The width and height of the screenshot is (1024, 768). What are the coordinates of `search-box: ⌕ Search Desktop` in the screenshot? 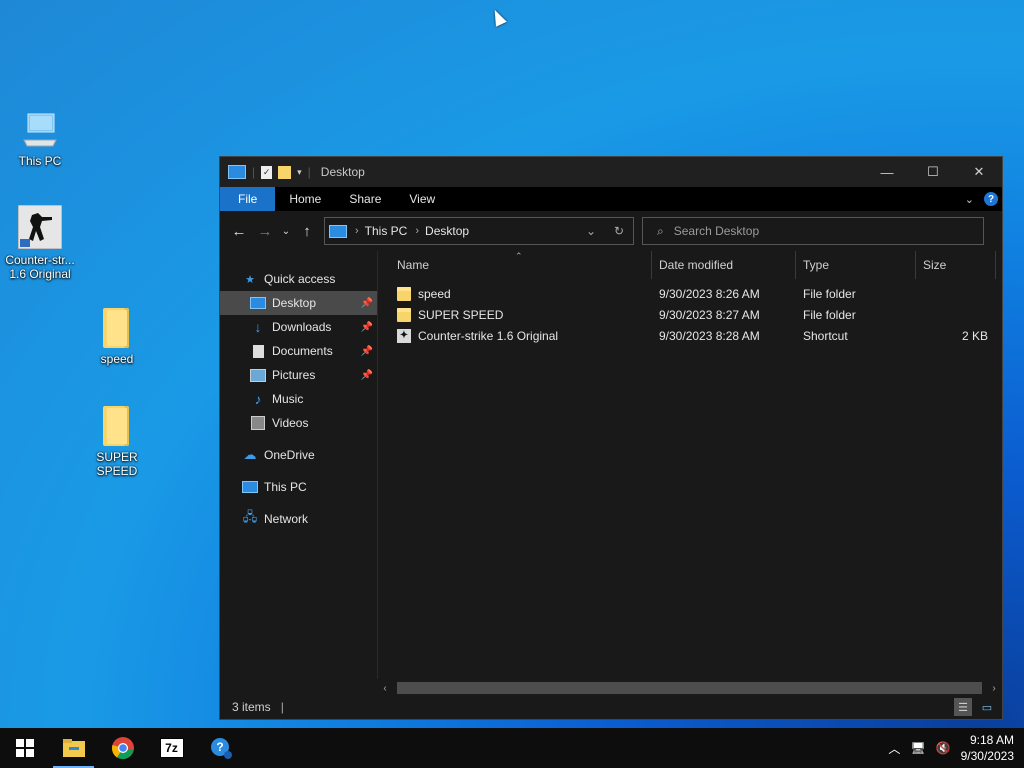 It's located at (813, 231).